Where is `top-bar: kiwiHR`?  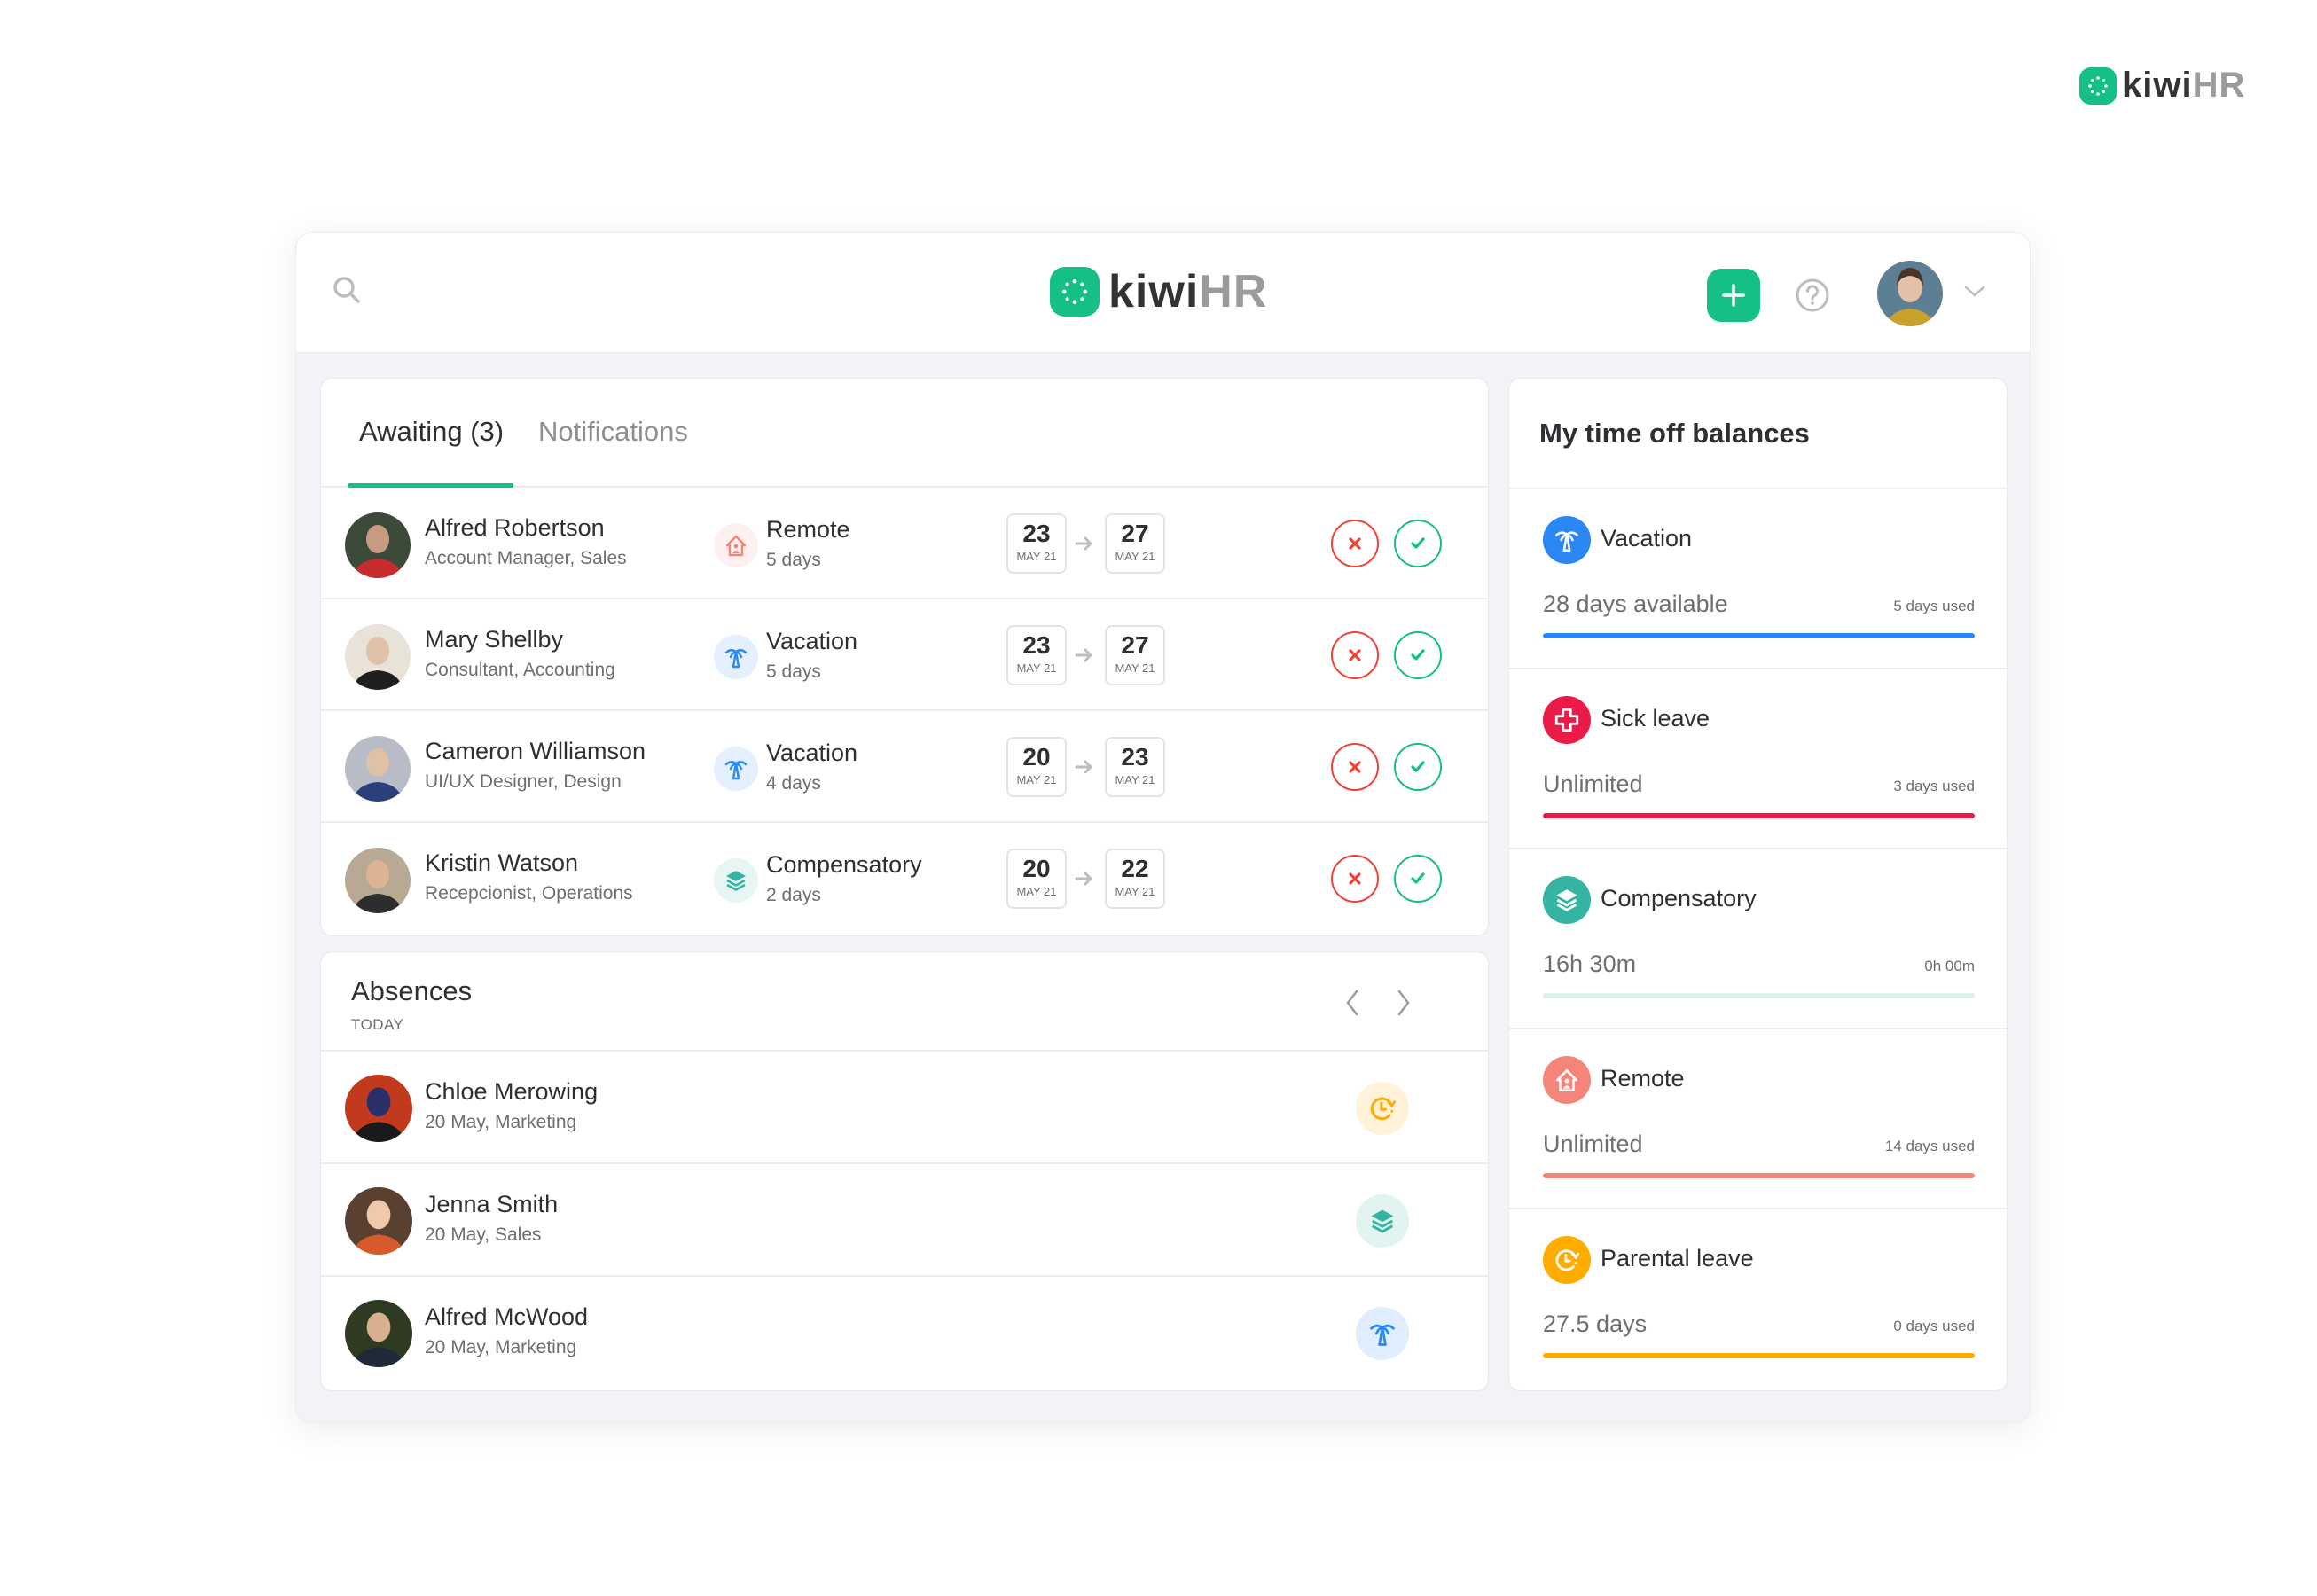 top-bar: kiwiHR is located at coordinates (1163, 293).